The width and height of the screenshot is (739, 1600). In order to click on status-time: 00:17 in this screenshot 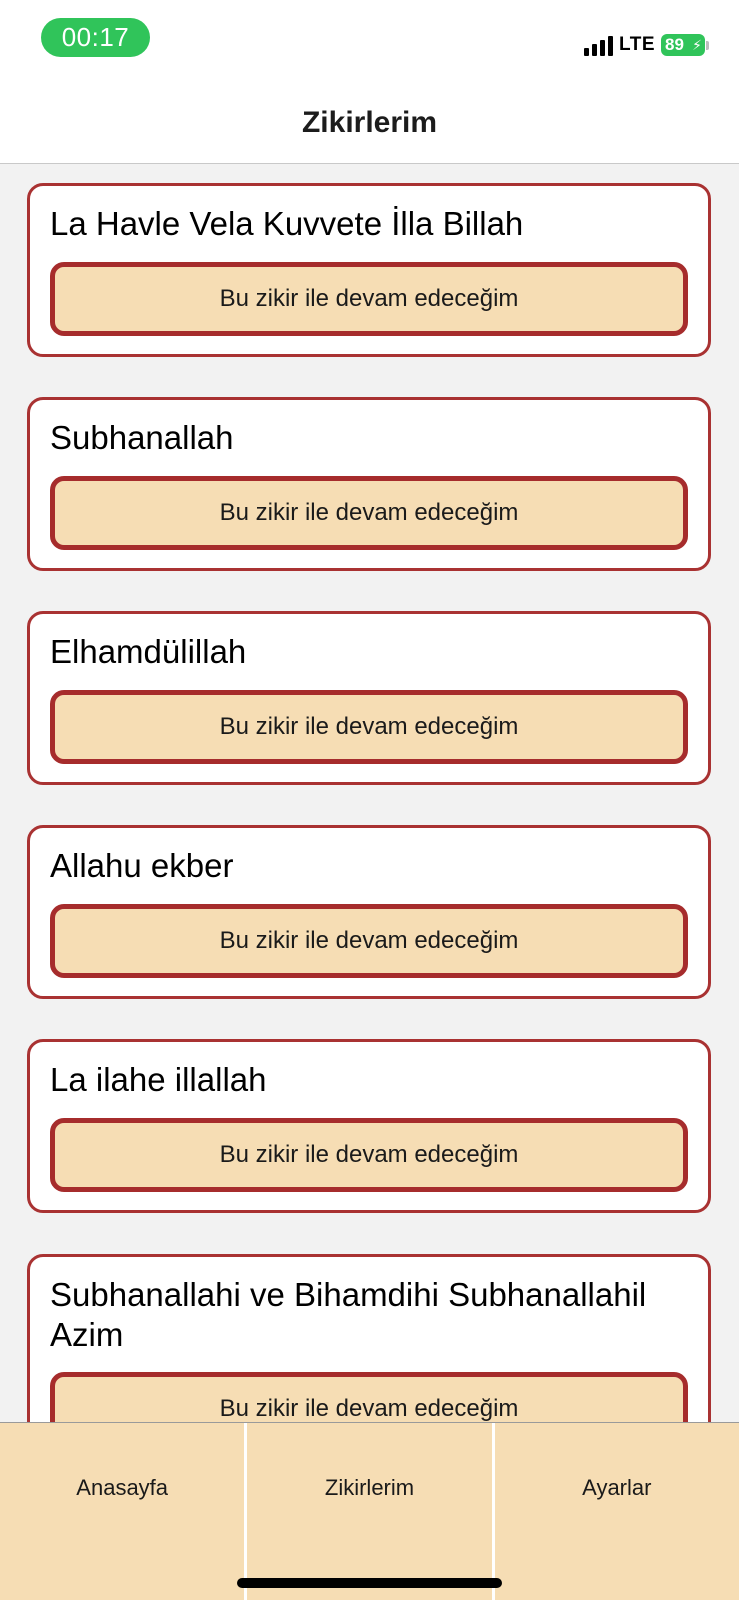, I will do `click(95, 37)`.